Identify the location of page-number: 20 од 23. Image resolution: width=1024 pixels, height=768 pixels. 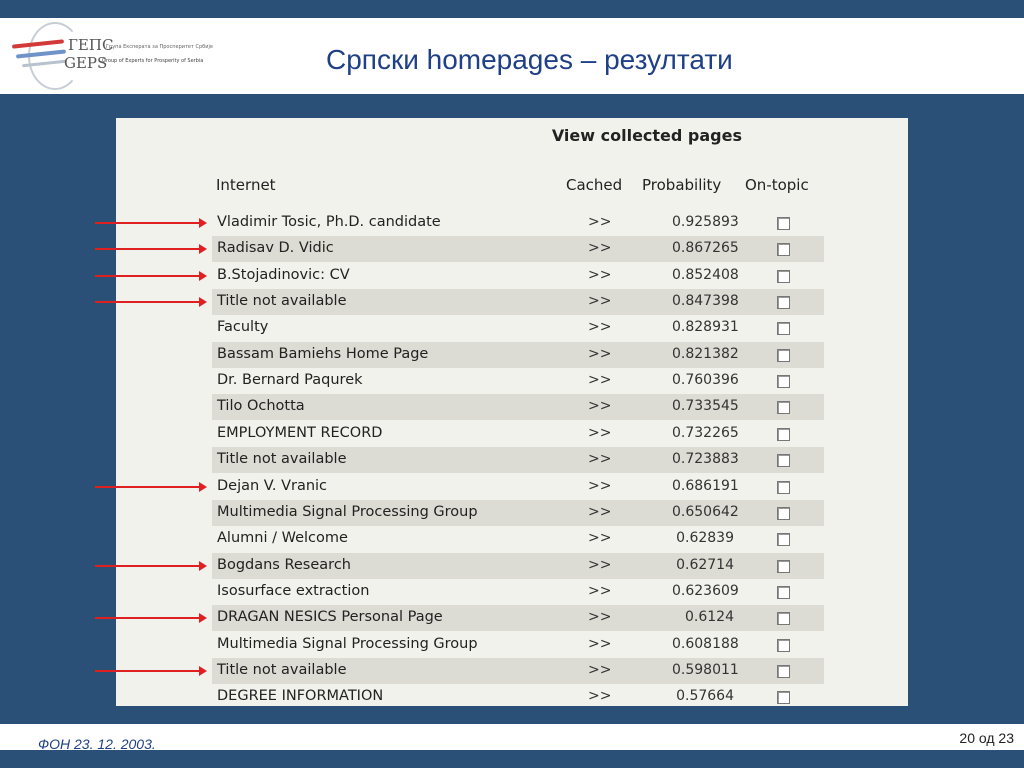
(986, 738).